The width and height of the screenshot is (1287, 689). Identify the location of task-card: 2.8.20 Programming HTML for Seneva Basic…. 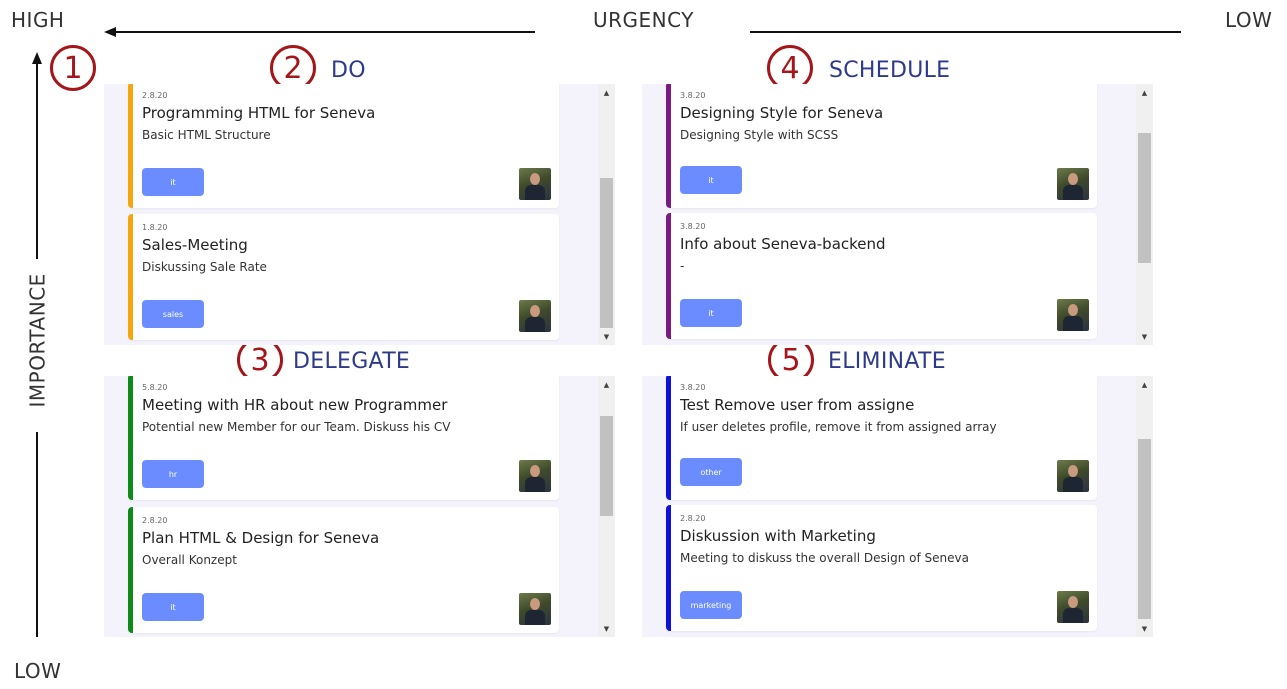
(343, 146).